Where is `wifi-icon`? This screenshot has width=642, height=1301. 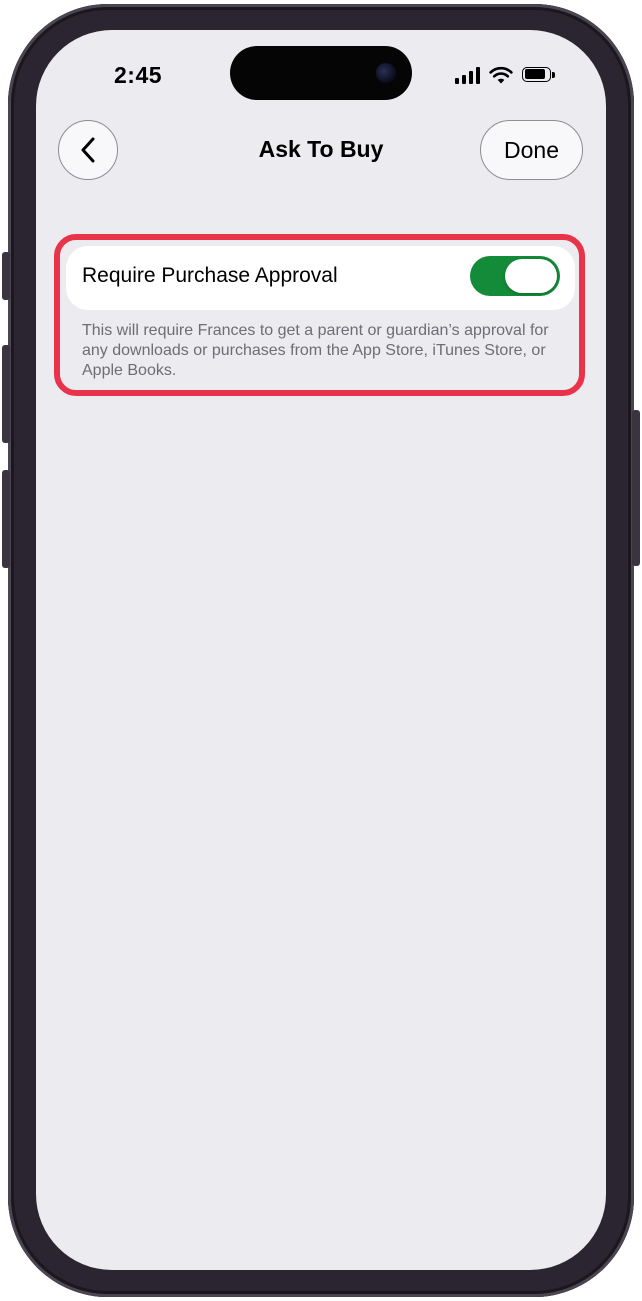
wifi-icon is located at coordinates (501, 75).